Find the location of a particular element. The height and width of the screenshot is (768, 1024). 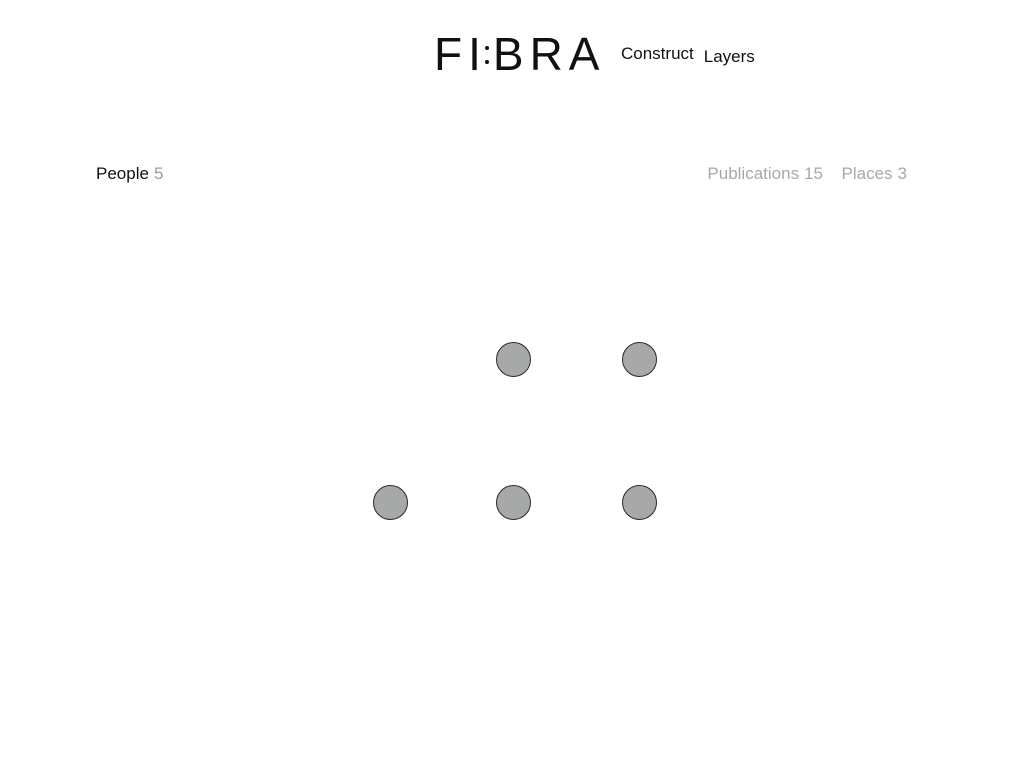

logo-colon-glyph is located at coordinates (486, 54).